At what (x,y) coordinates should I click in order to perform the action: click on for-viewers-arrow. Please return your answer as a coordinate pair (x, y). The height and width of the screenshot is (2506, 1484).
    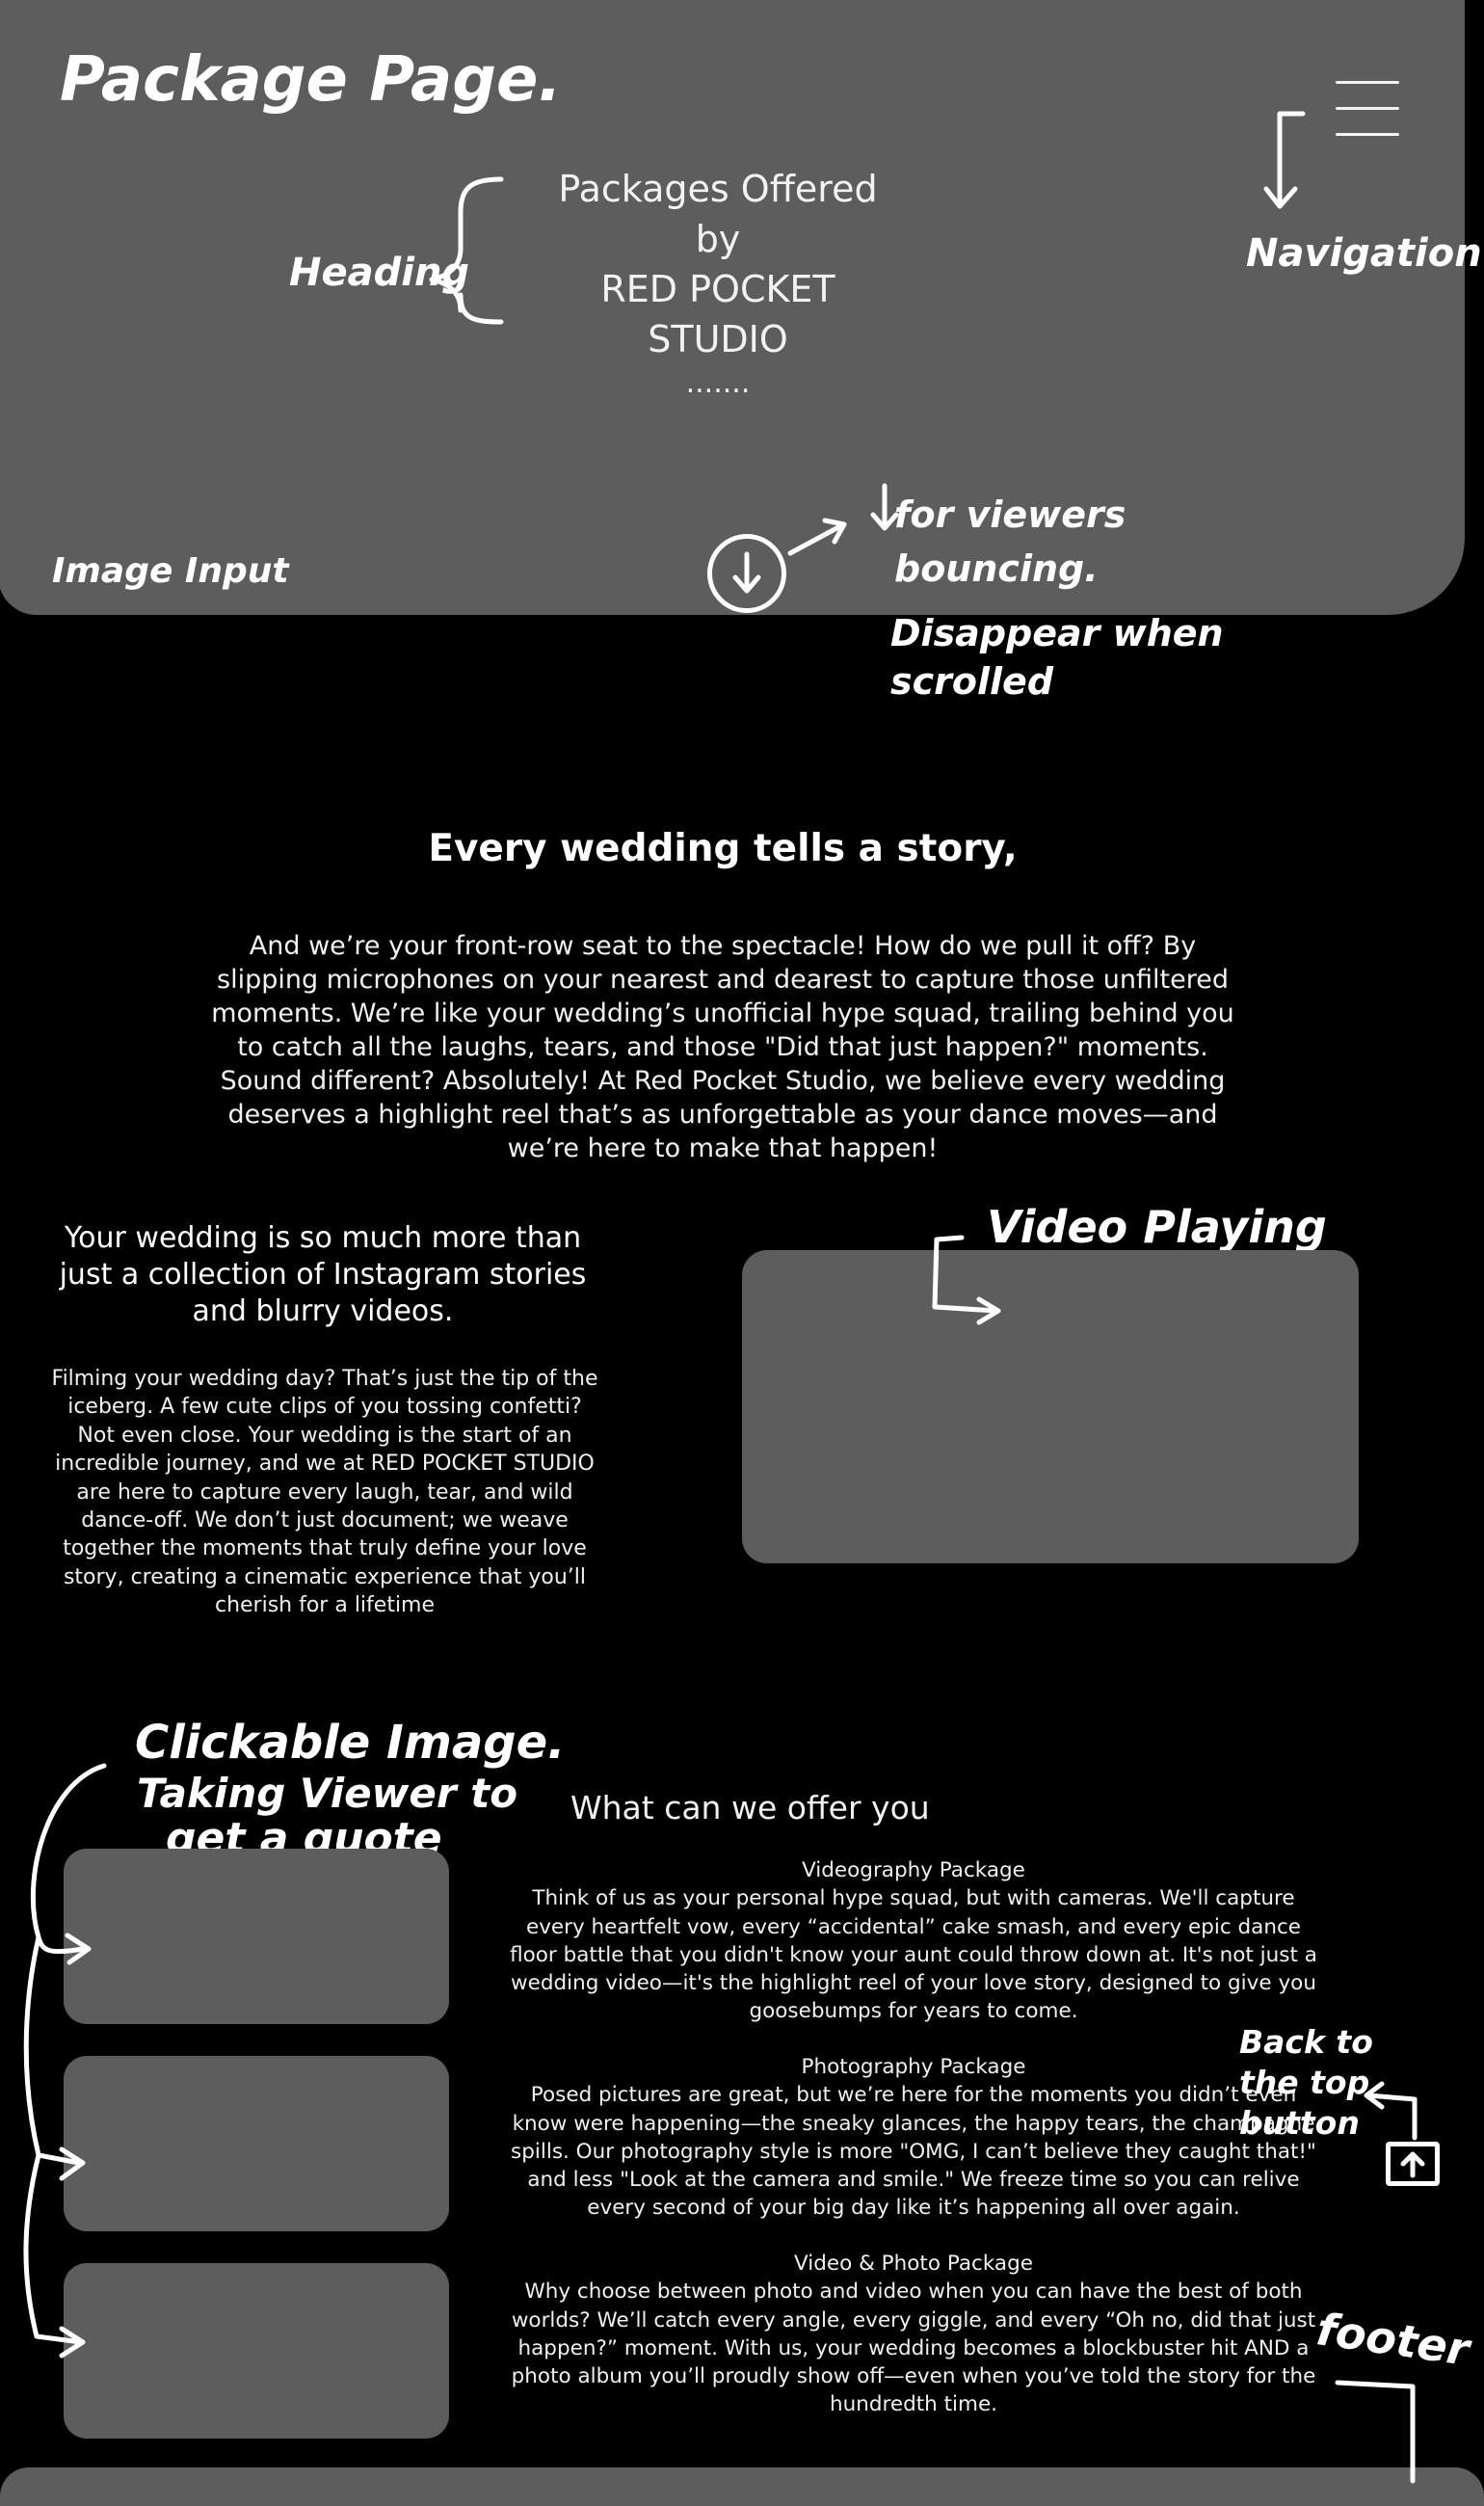
    Looking at the image, I should click on (884, 507).